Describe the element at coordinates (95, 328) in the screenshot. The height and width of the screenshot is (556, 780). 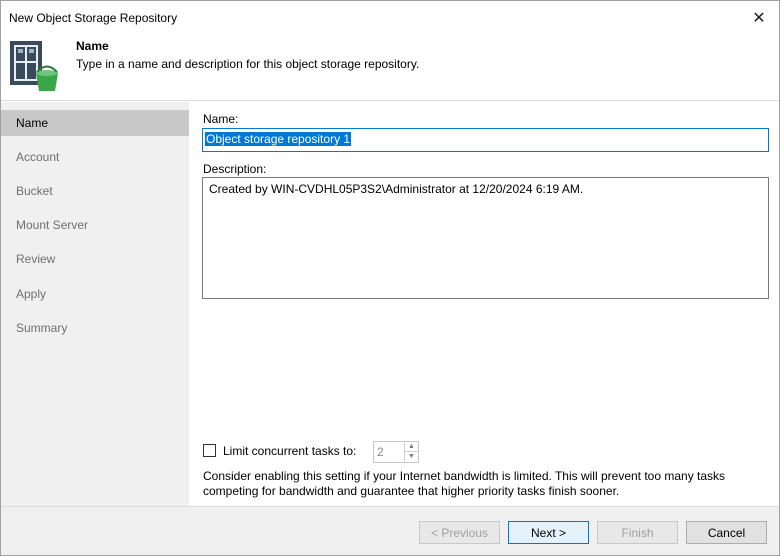
I see `sidebar-item-summary: Summary` at that location.